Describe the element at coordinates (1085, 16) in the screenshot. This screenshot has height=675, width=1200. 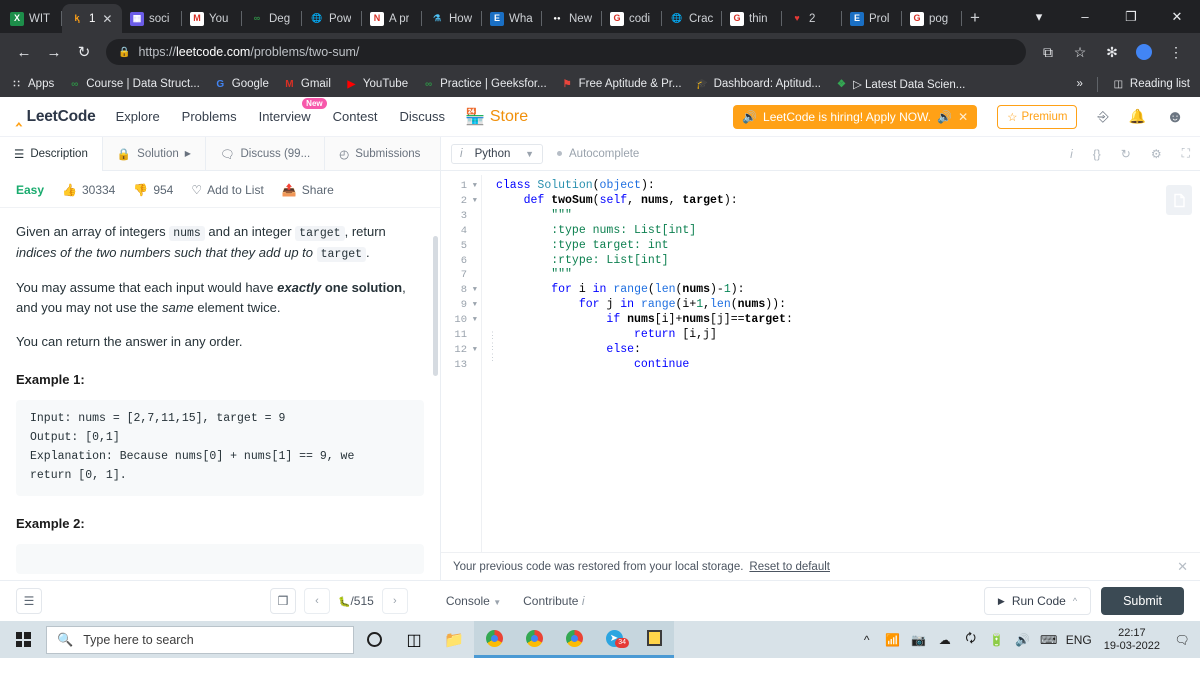
I see `minimize-icon: ‒` at that location.